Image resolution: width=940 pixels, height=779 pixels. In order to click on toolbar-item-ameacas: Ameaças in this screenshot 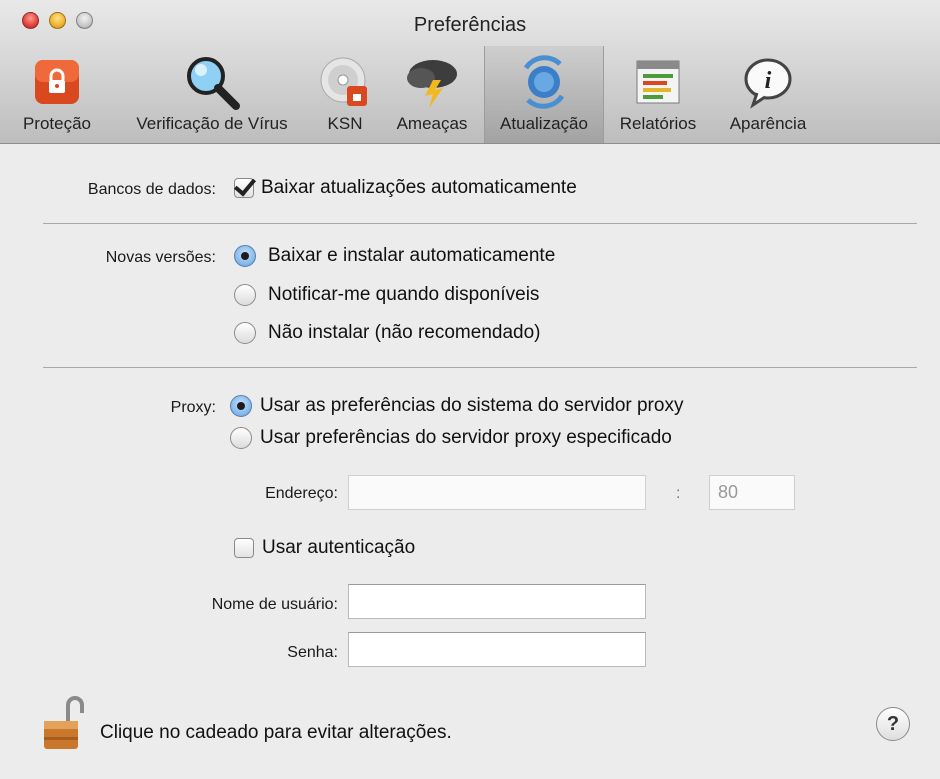, I will do `click(432, 94)`.